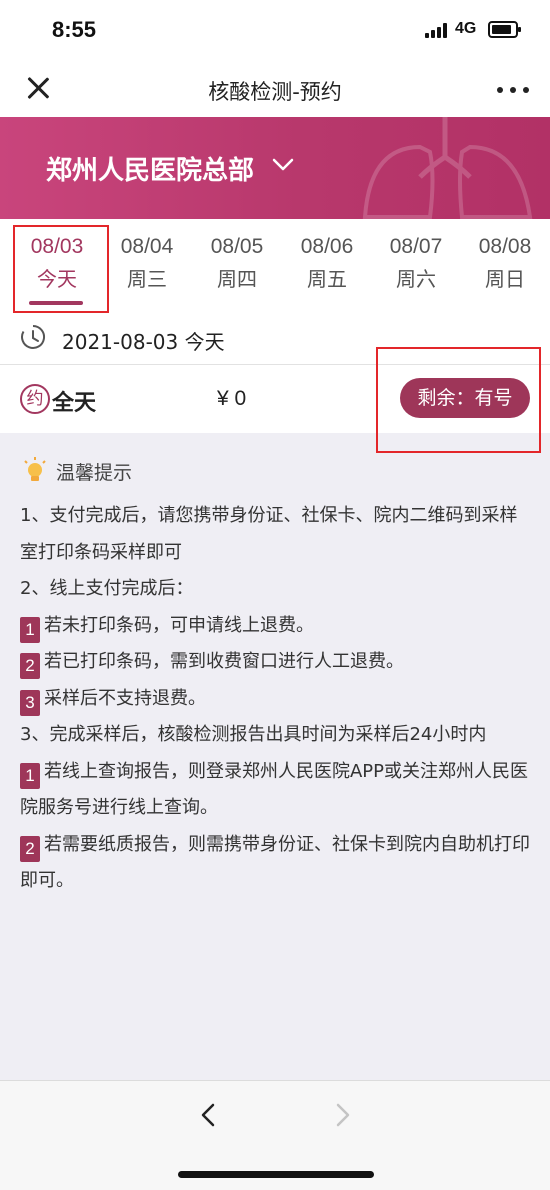 This screenshot has height=1190, width=550. Describe the element at coordinates (237, 266) in the screenshot. I see `date-tab-0805: 08/05 周四` at that location.